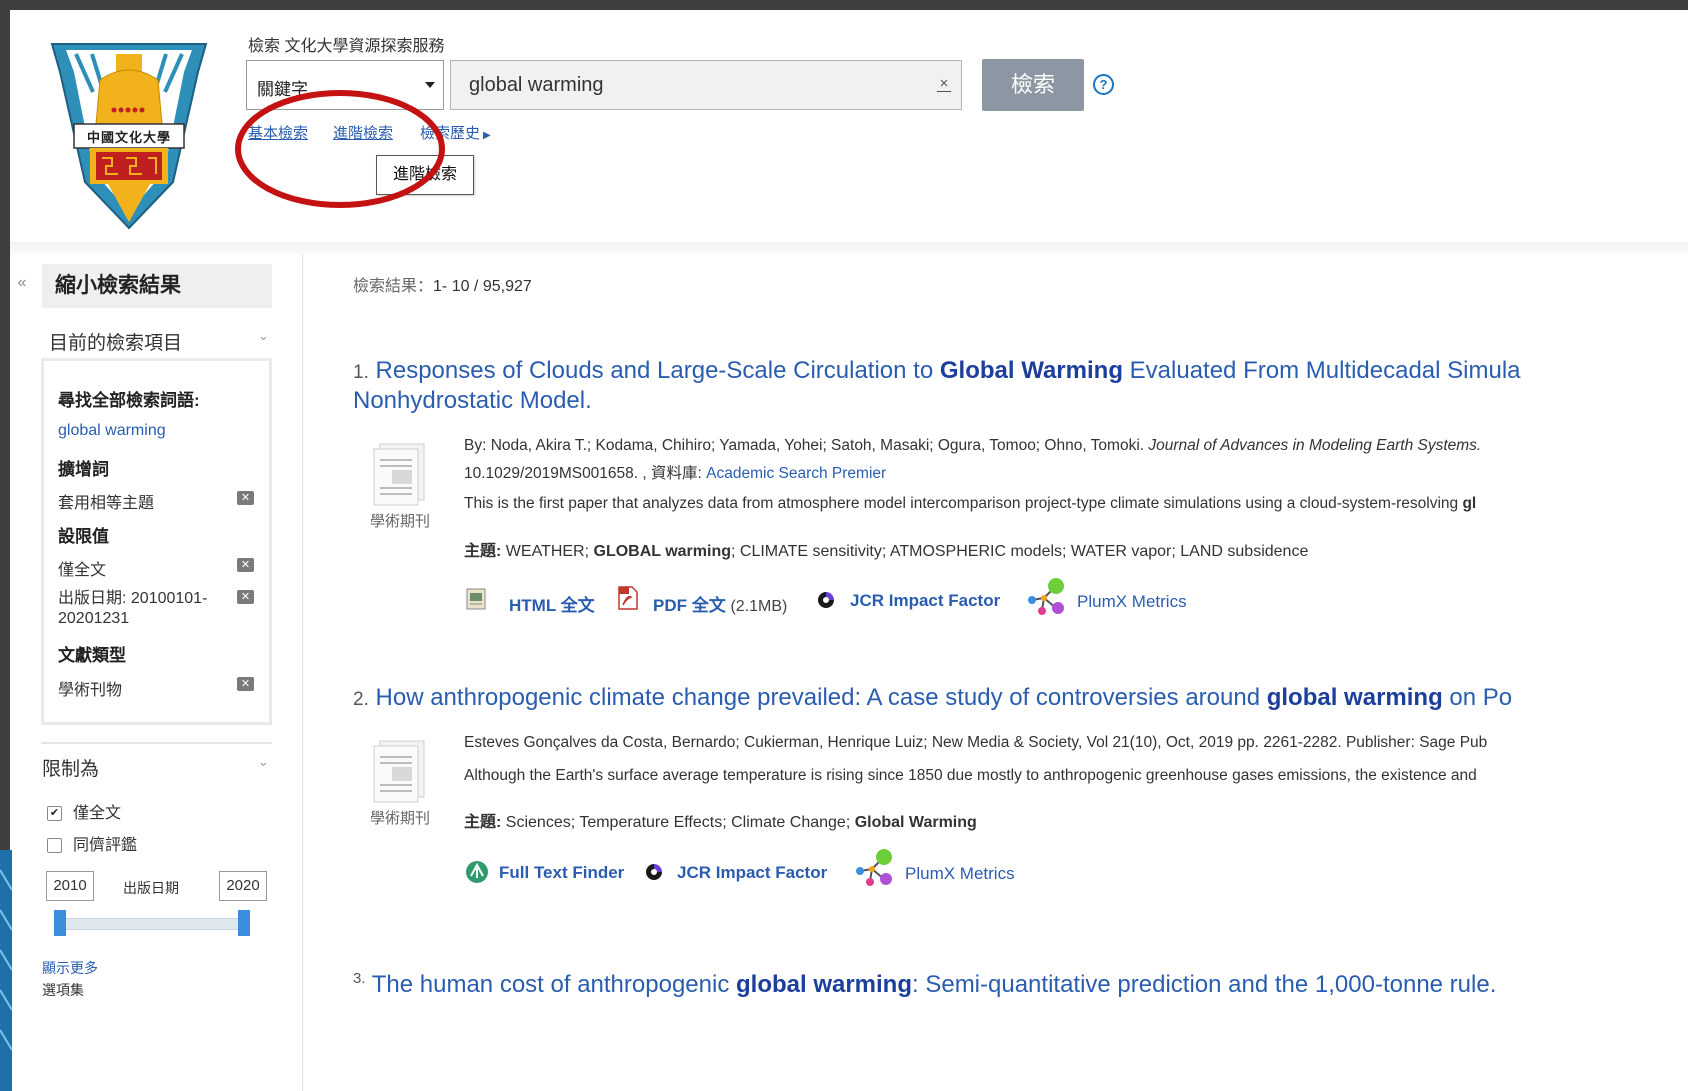 The width and height of the screenshot is (1688, 1091). I want to click on expander-item: 套用相等主題, so click(106, 503).